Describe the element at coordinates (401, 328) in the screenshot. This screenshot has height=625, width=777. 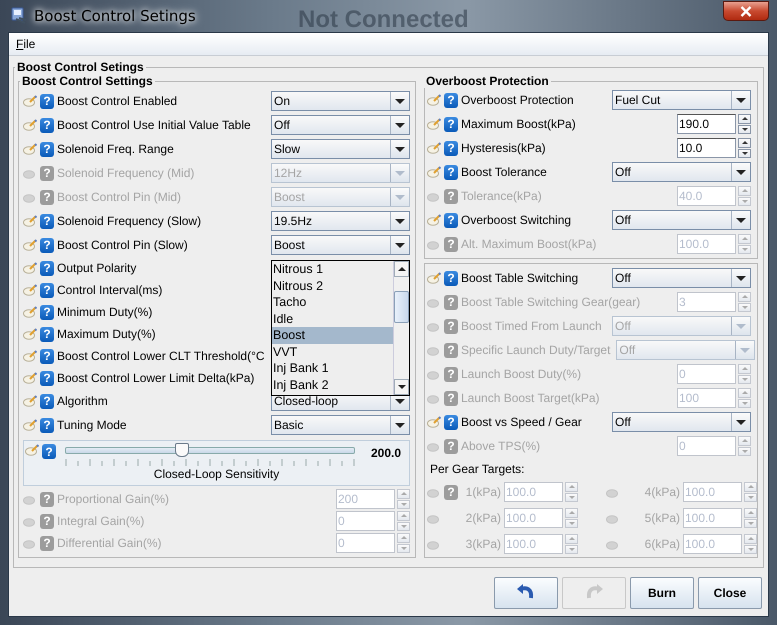
I see `scrollbar` at that location.